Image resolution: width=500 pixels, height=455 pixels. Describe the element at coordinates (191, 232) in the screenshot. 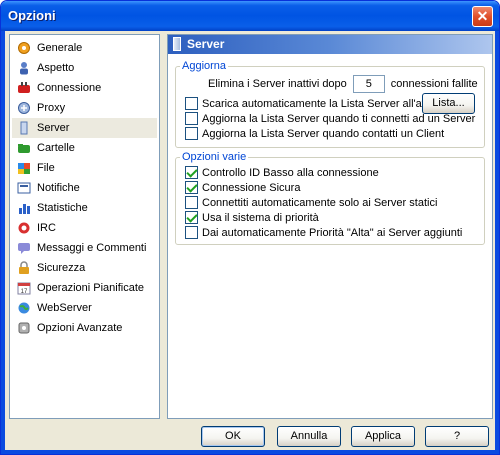

I see `high-priority-added-checkbox` at that location.